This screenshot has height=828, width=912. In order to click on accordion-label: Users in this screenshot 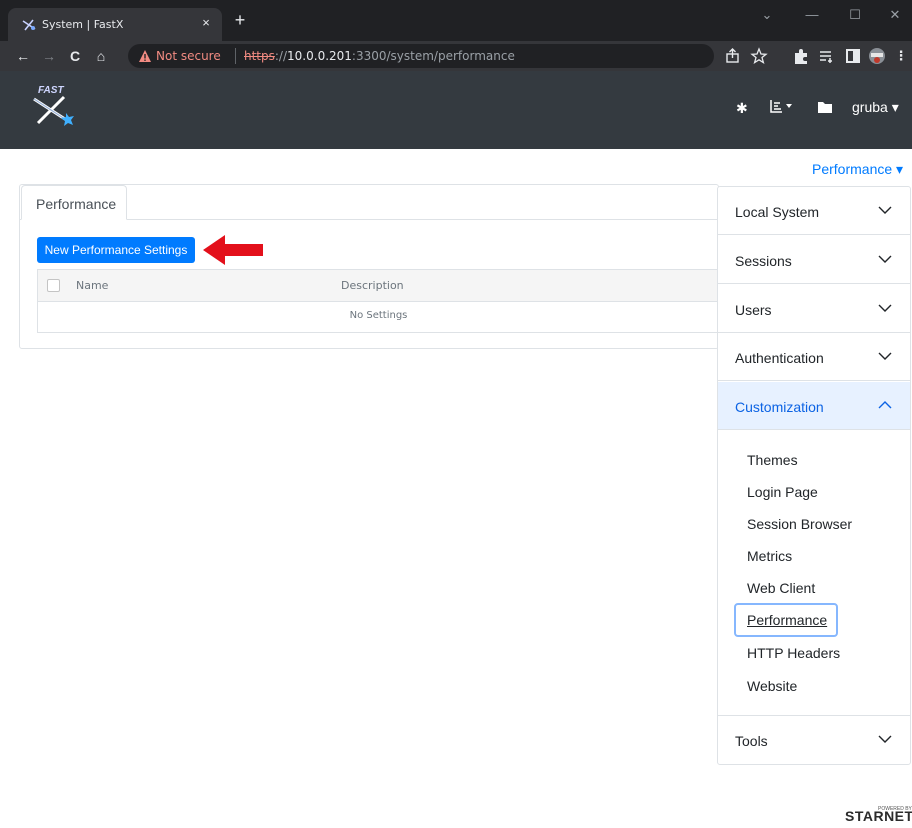, I will do `click(753, 310)`.